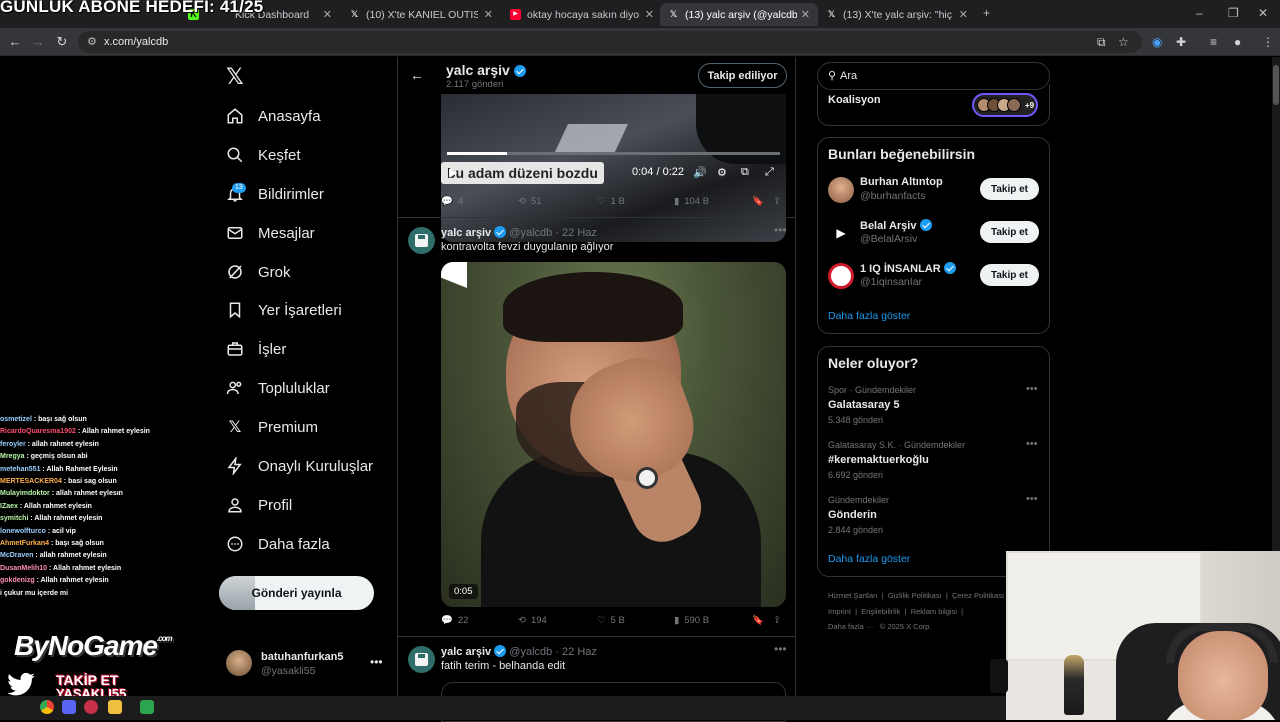 The height and width of the screenshot is (722, 1280). Describe the element at coordinates (278, 544) in the screenshot. I see `sidebar-item-more: Daha fazla` at that location.